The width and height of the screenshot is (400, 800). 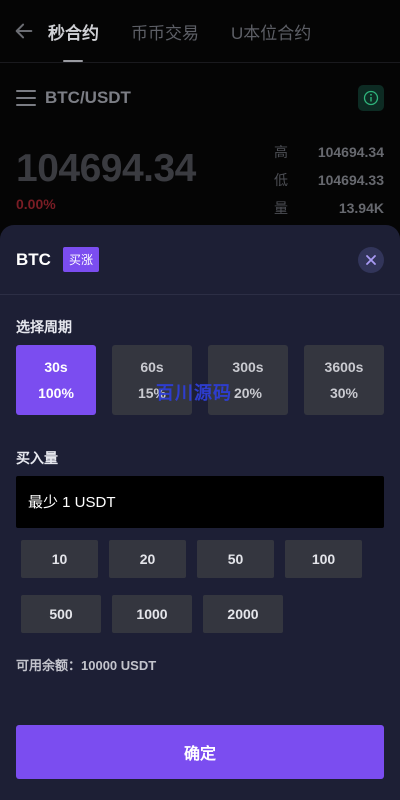 What do you see at coordinates (88, 98) in the screenshot?
I see `pair-name: BTC/USDT` at bounding box center [88, 98].